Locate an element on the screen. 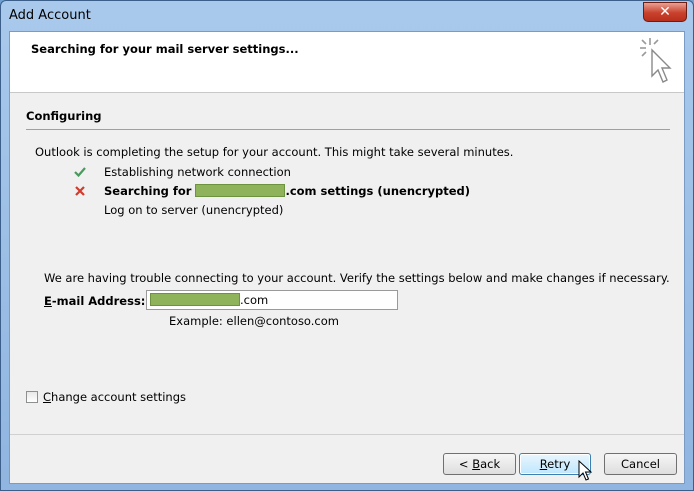 The width and height of the screenshot is (694, 491). close-button: ✕ is located at coordinates (665, 12).